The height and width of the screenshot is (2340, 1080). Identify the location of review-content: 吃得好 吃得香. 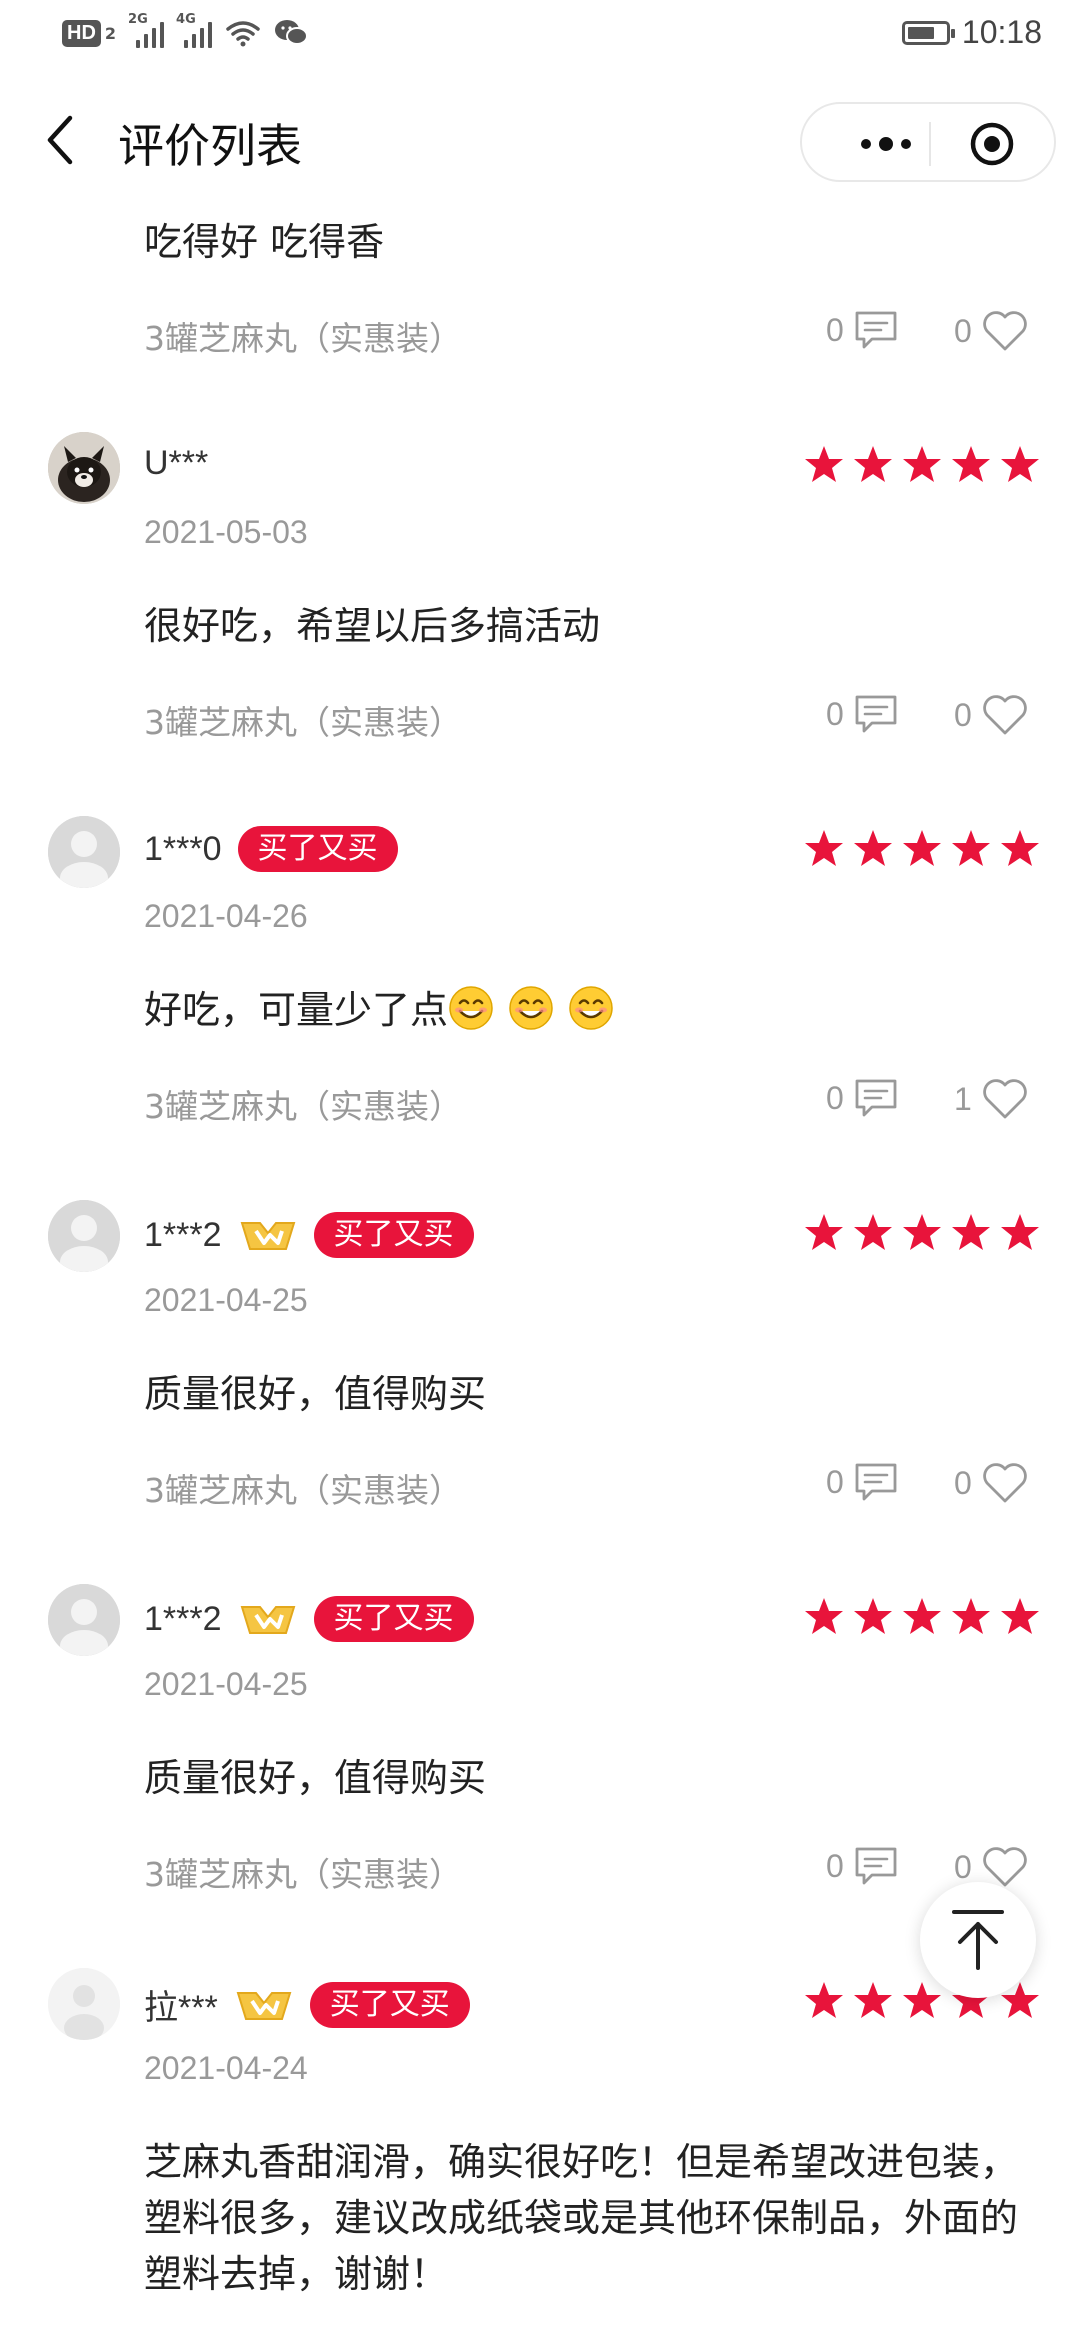
(264, 242).